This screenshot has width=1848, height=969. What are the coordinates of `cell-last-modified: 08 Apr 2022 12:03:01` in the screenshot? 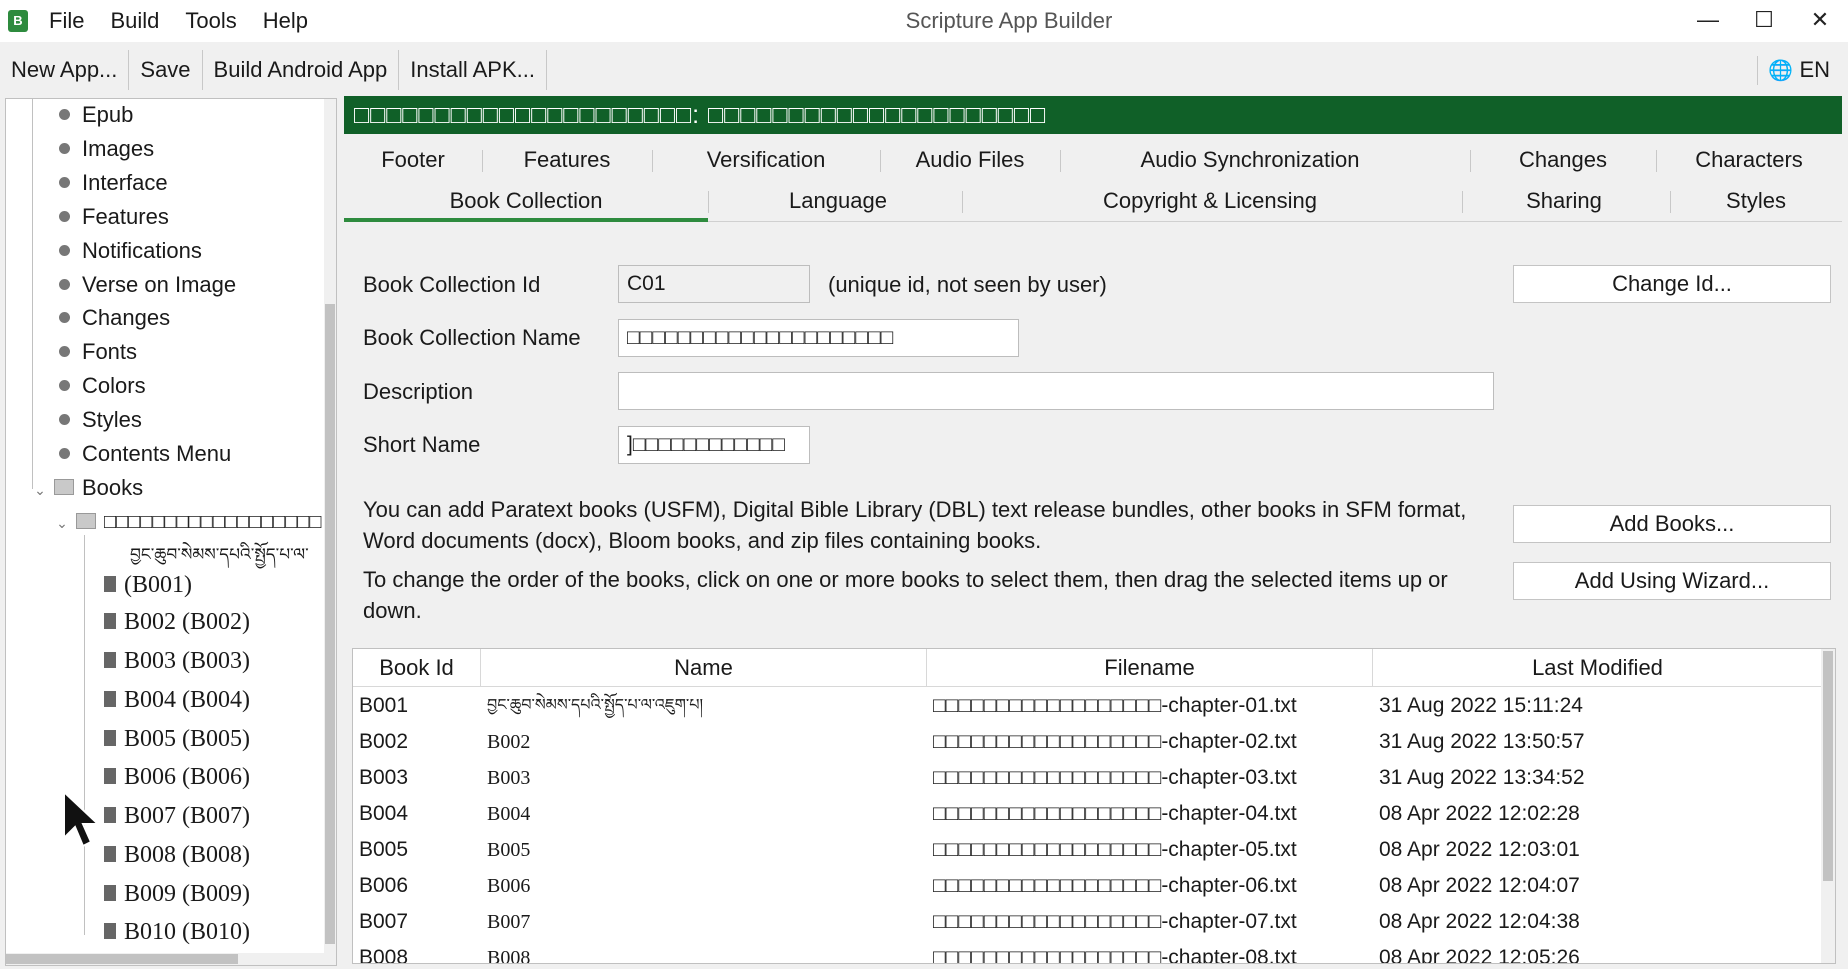 It's located at (1479, 849).